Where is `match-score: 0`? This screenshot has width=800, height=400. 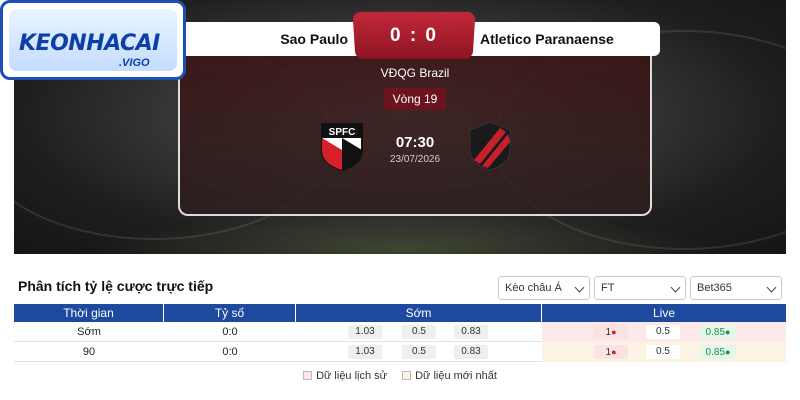
match-score: 0 is located at coordinates (414, 35).